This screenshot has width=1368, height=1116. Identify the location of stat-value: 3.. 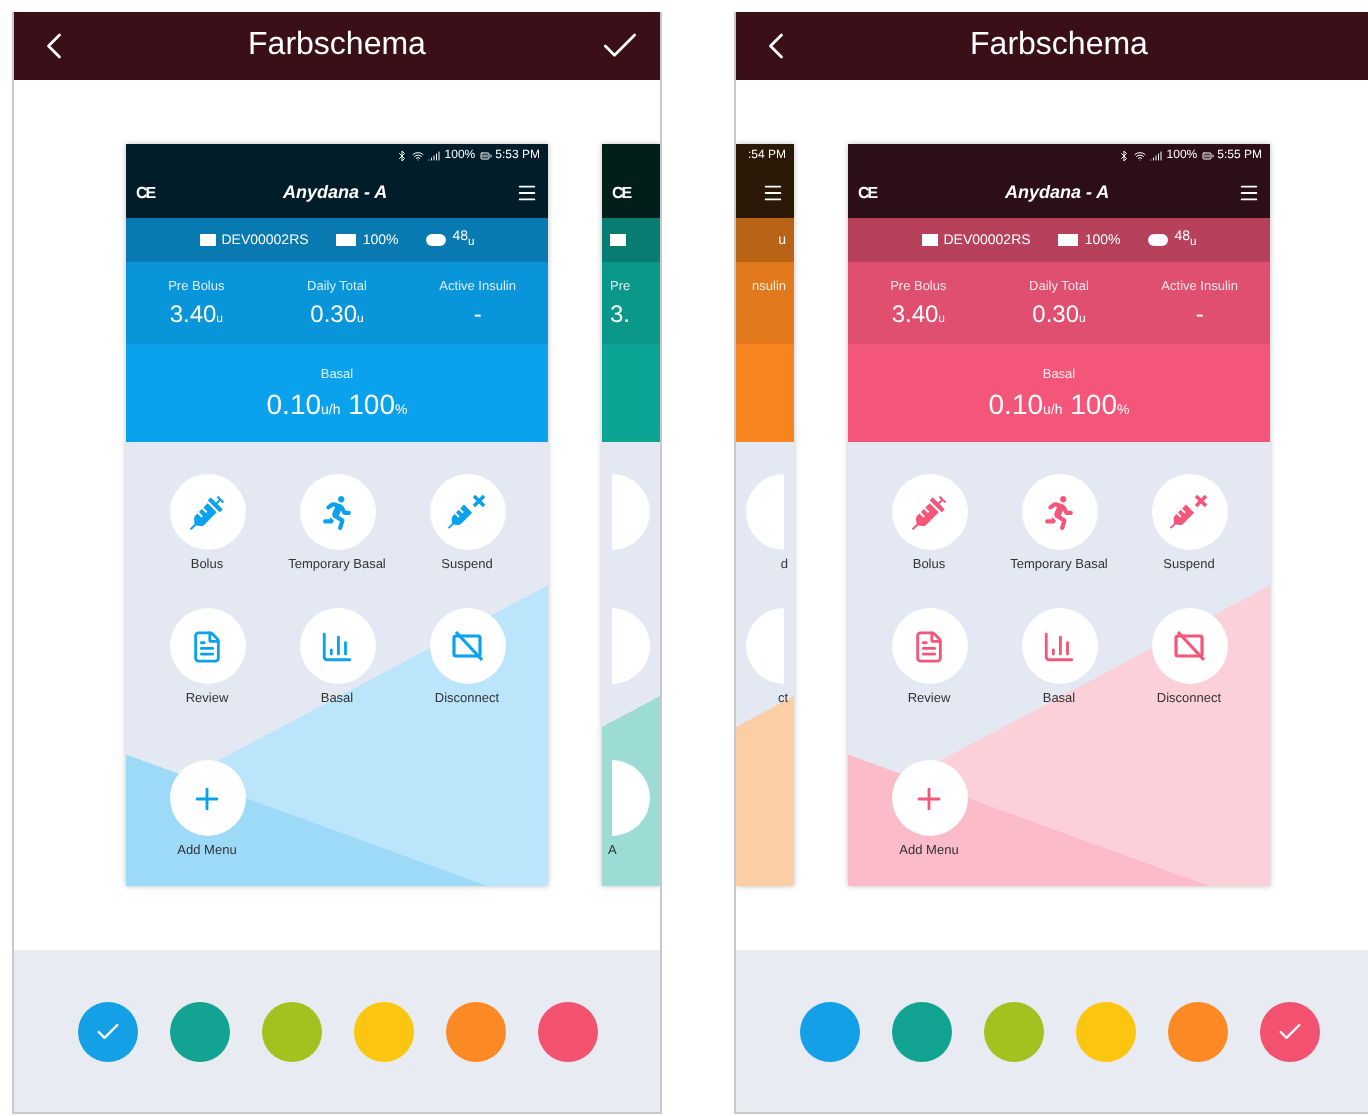
(620, 313).